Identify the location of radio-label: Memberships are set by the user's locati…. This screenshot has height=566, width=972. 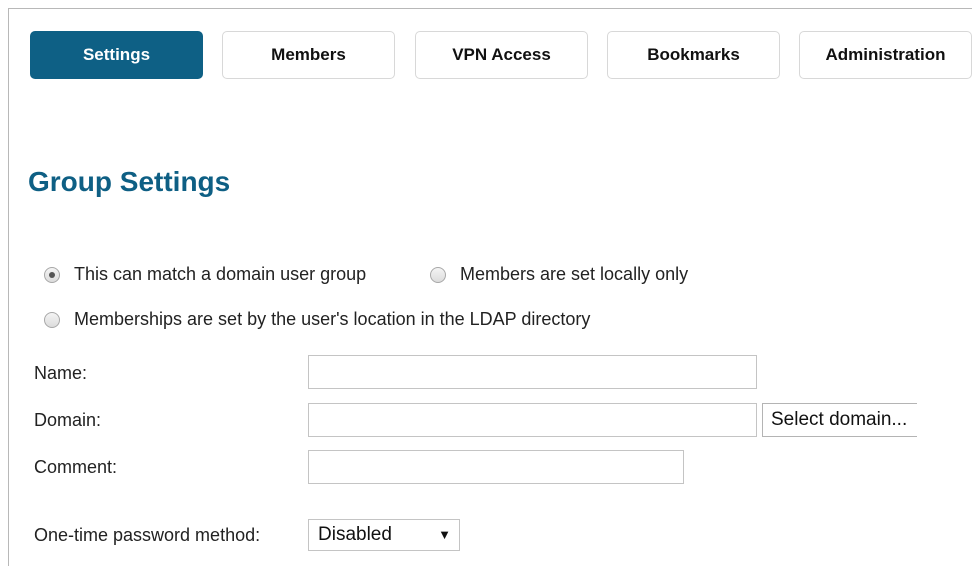
(332, 319).